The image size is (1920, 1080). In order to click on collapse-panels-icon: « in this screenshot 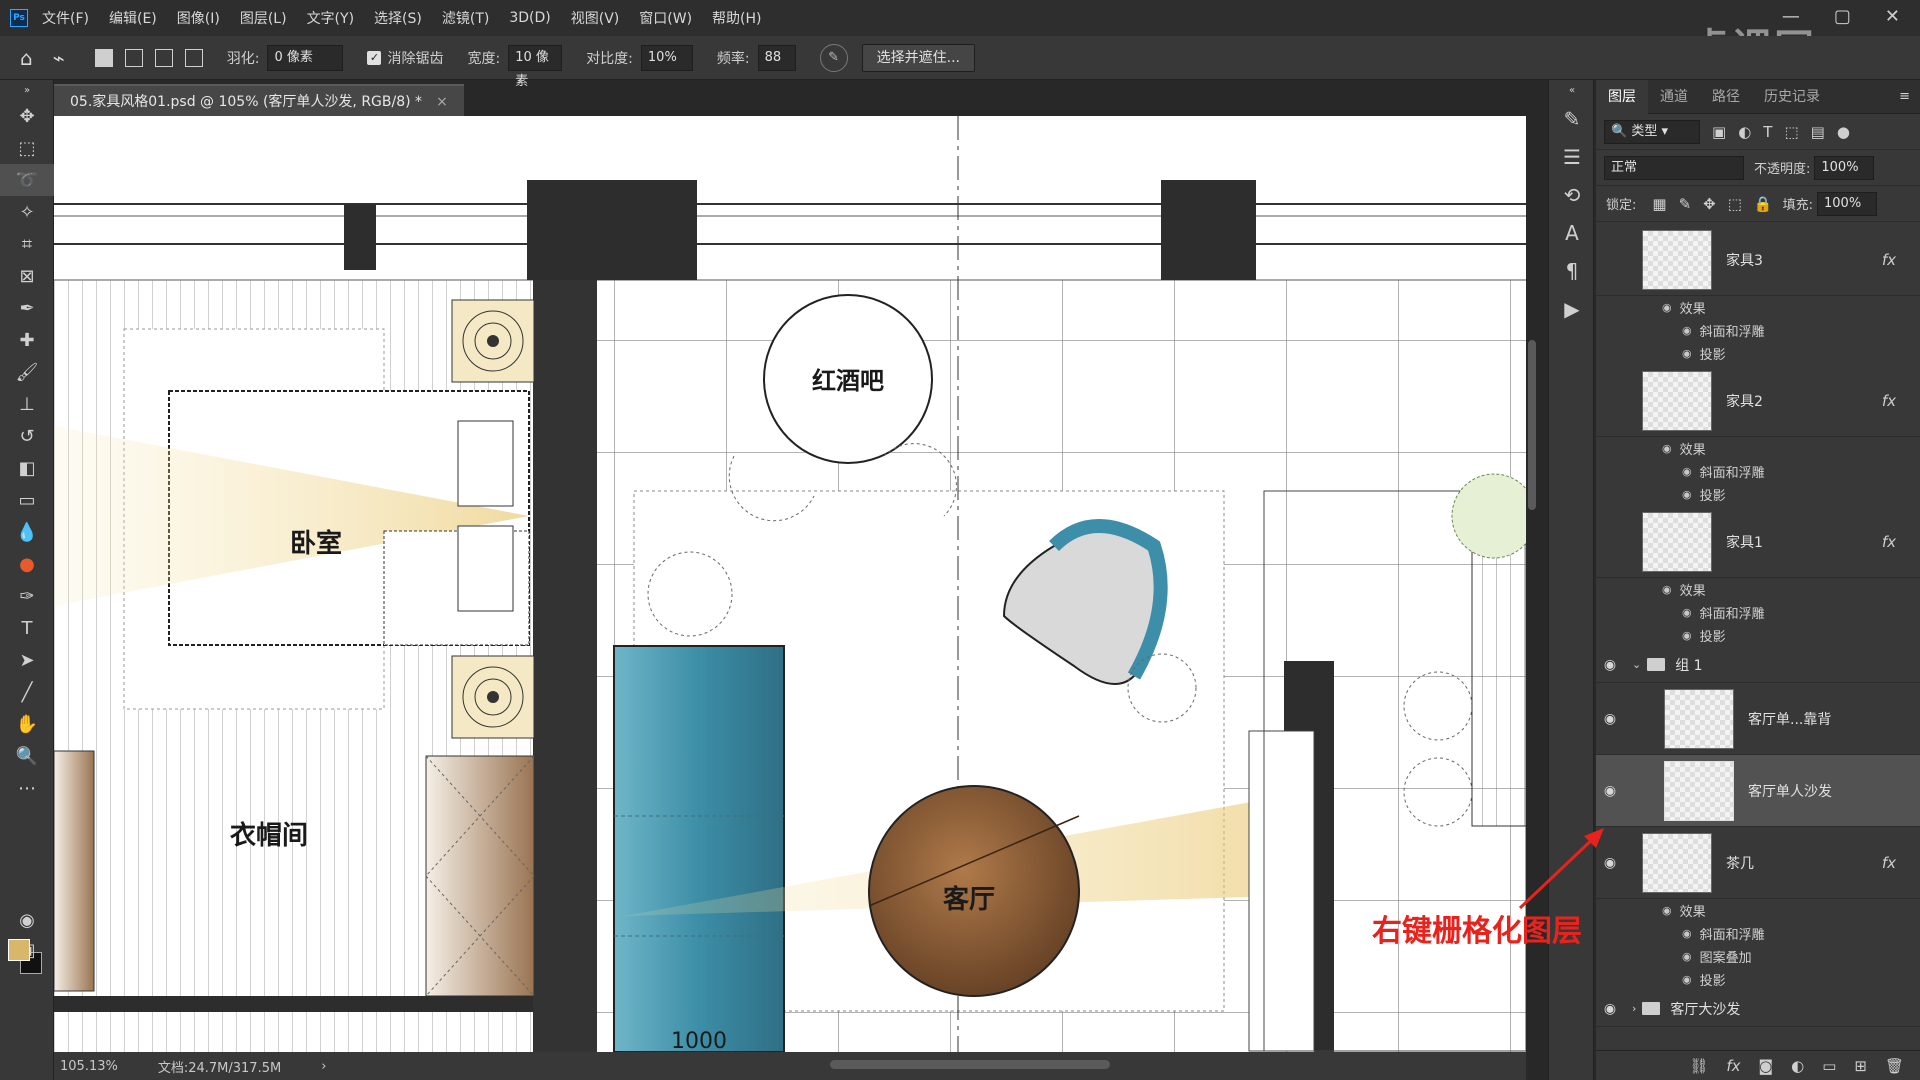, I will do `click(1572, 90)`.